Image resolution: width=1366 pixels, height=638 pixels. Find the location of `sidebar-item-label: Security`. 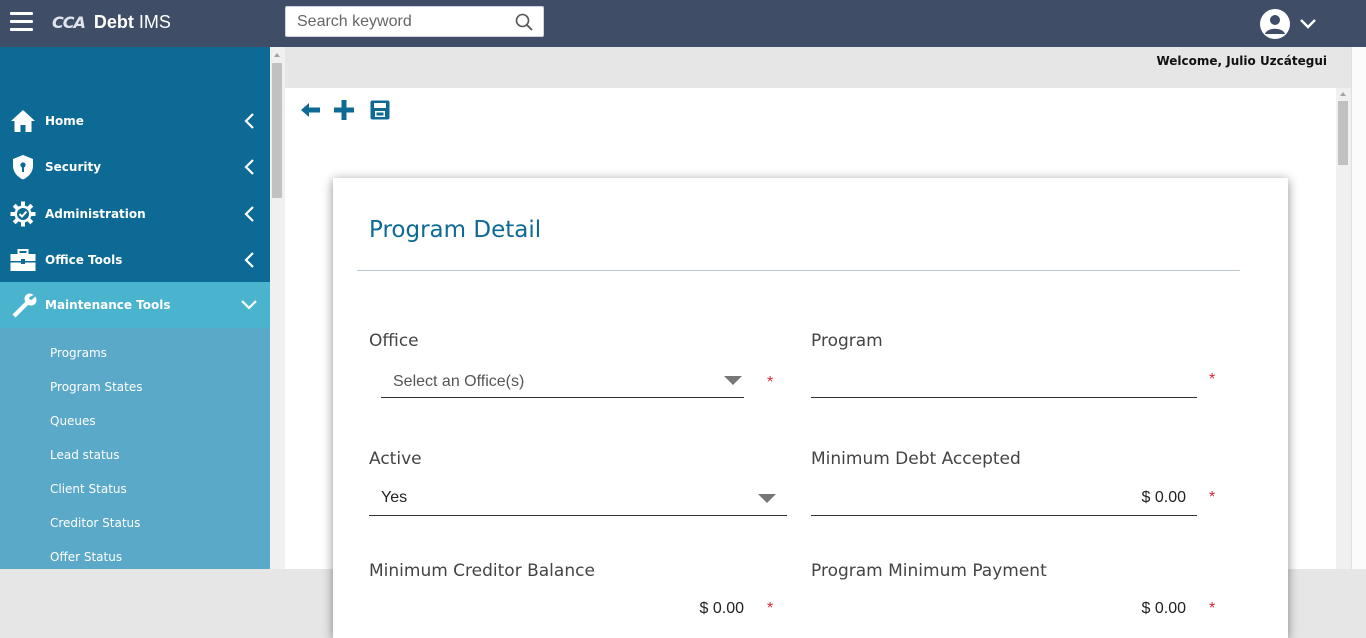

sidebar-item-label: Security is located at coordinates (73, 167).